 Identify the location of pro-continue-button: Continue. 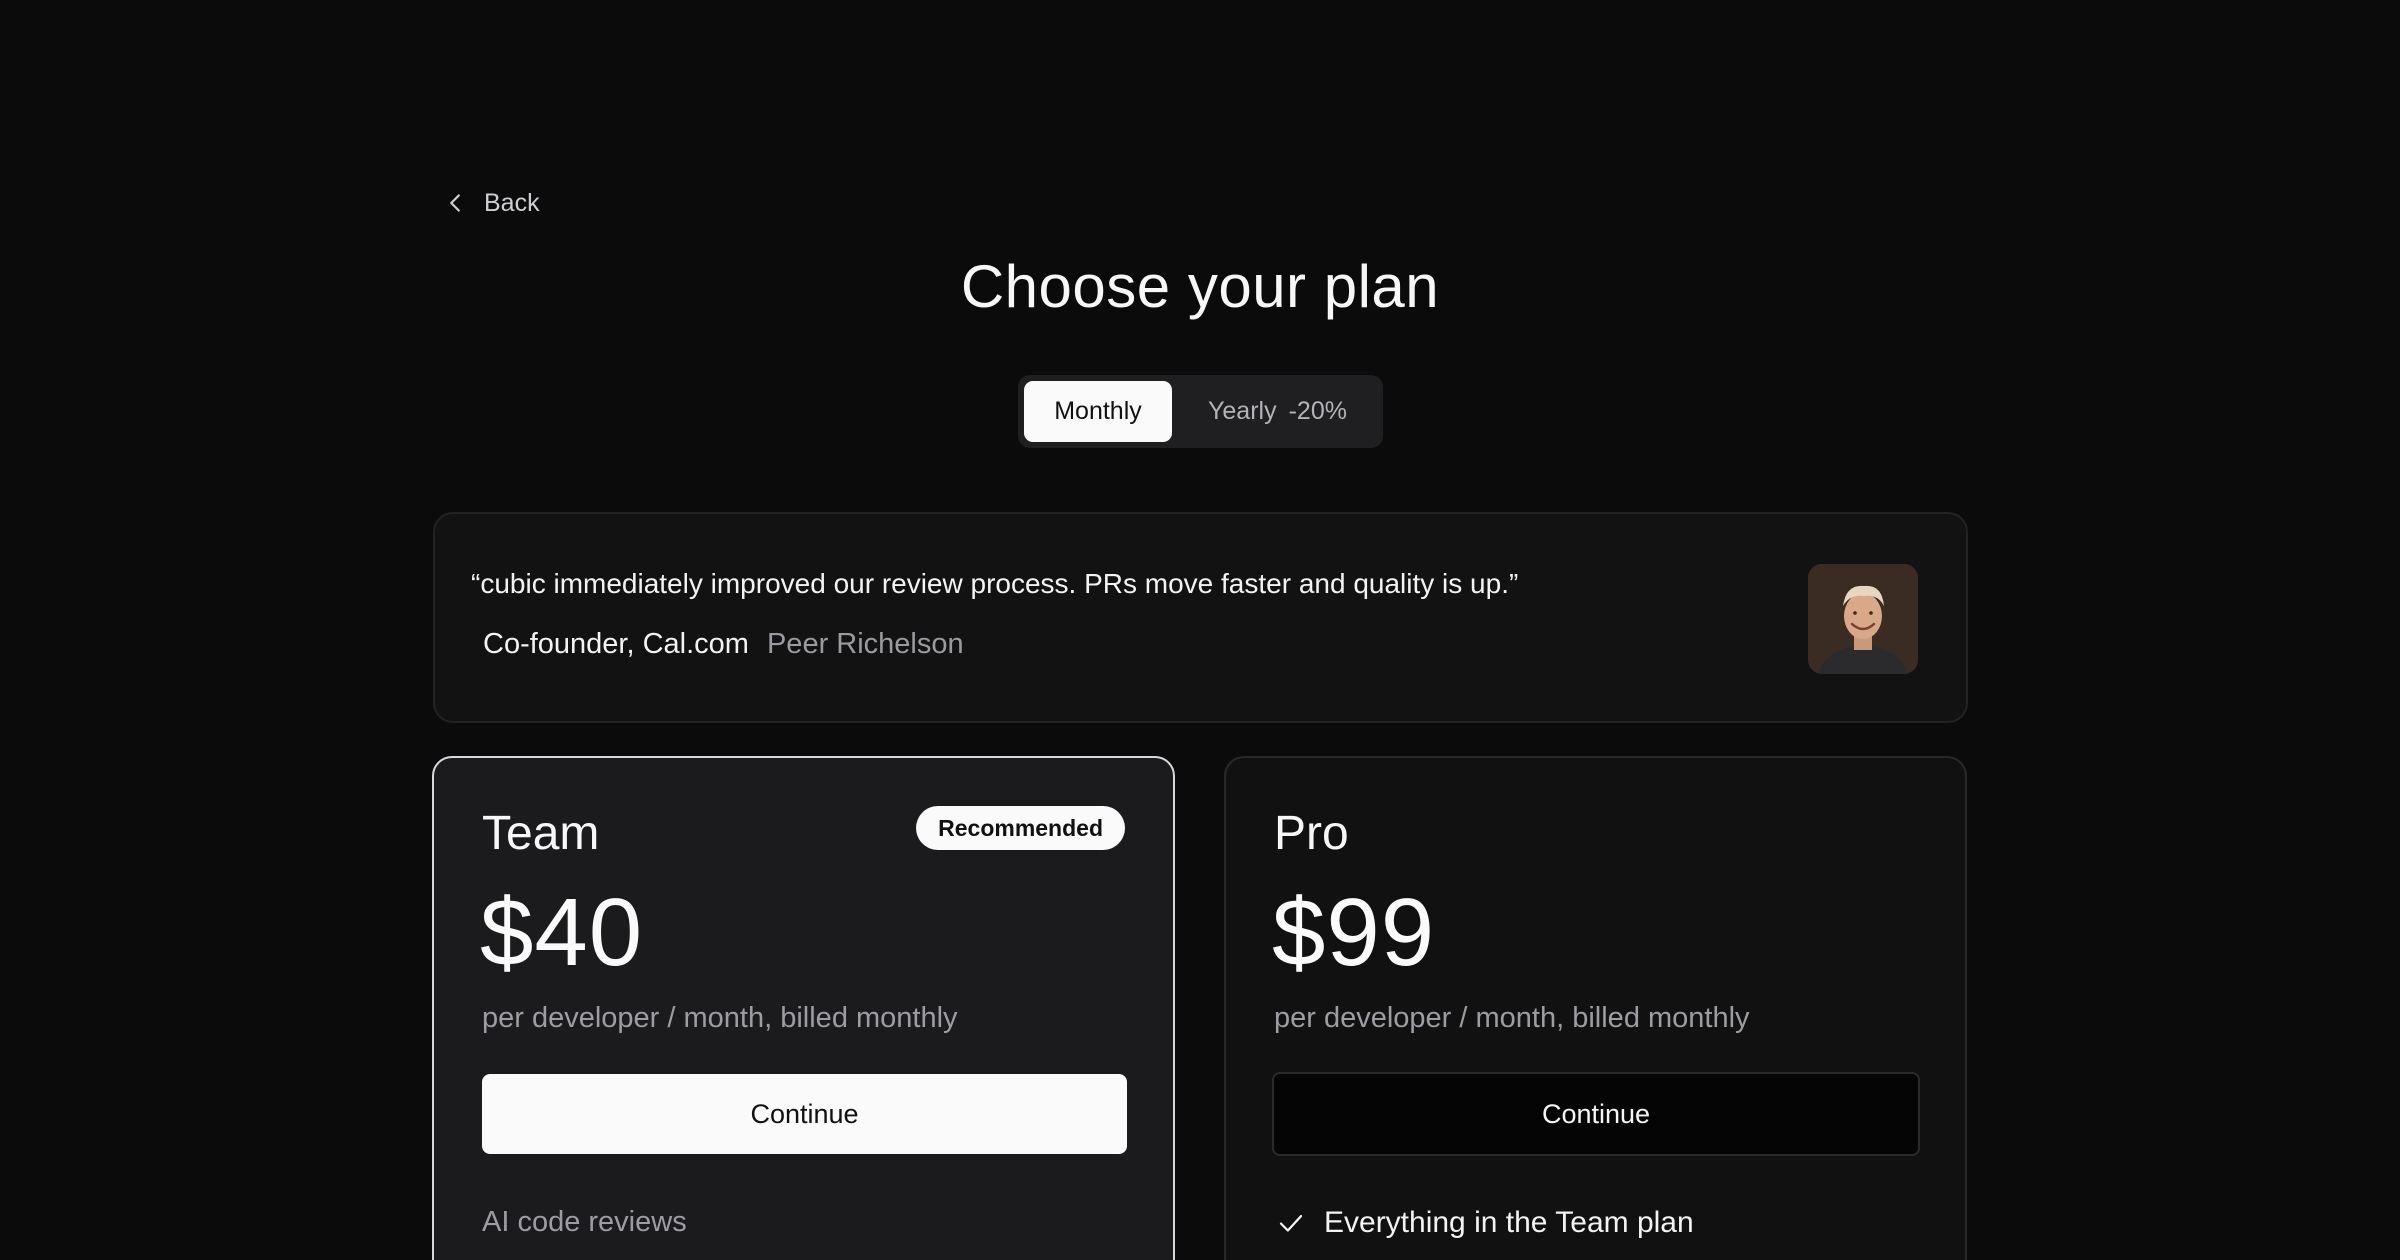
(1596, 1114).